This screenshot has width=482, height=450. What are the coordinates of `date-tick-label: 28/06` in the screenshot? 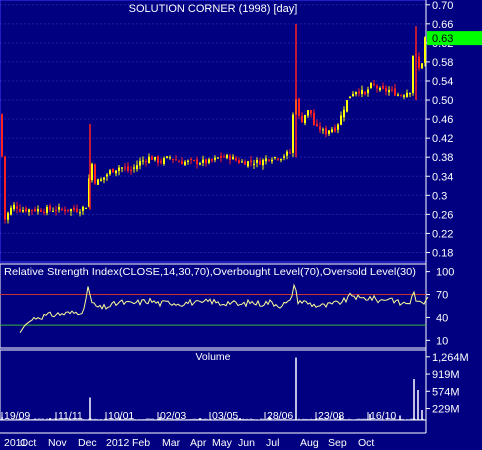 It's located at (280, 416).